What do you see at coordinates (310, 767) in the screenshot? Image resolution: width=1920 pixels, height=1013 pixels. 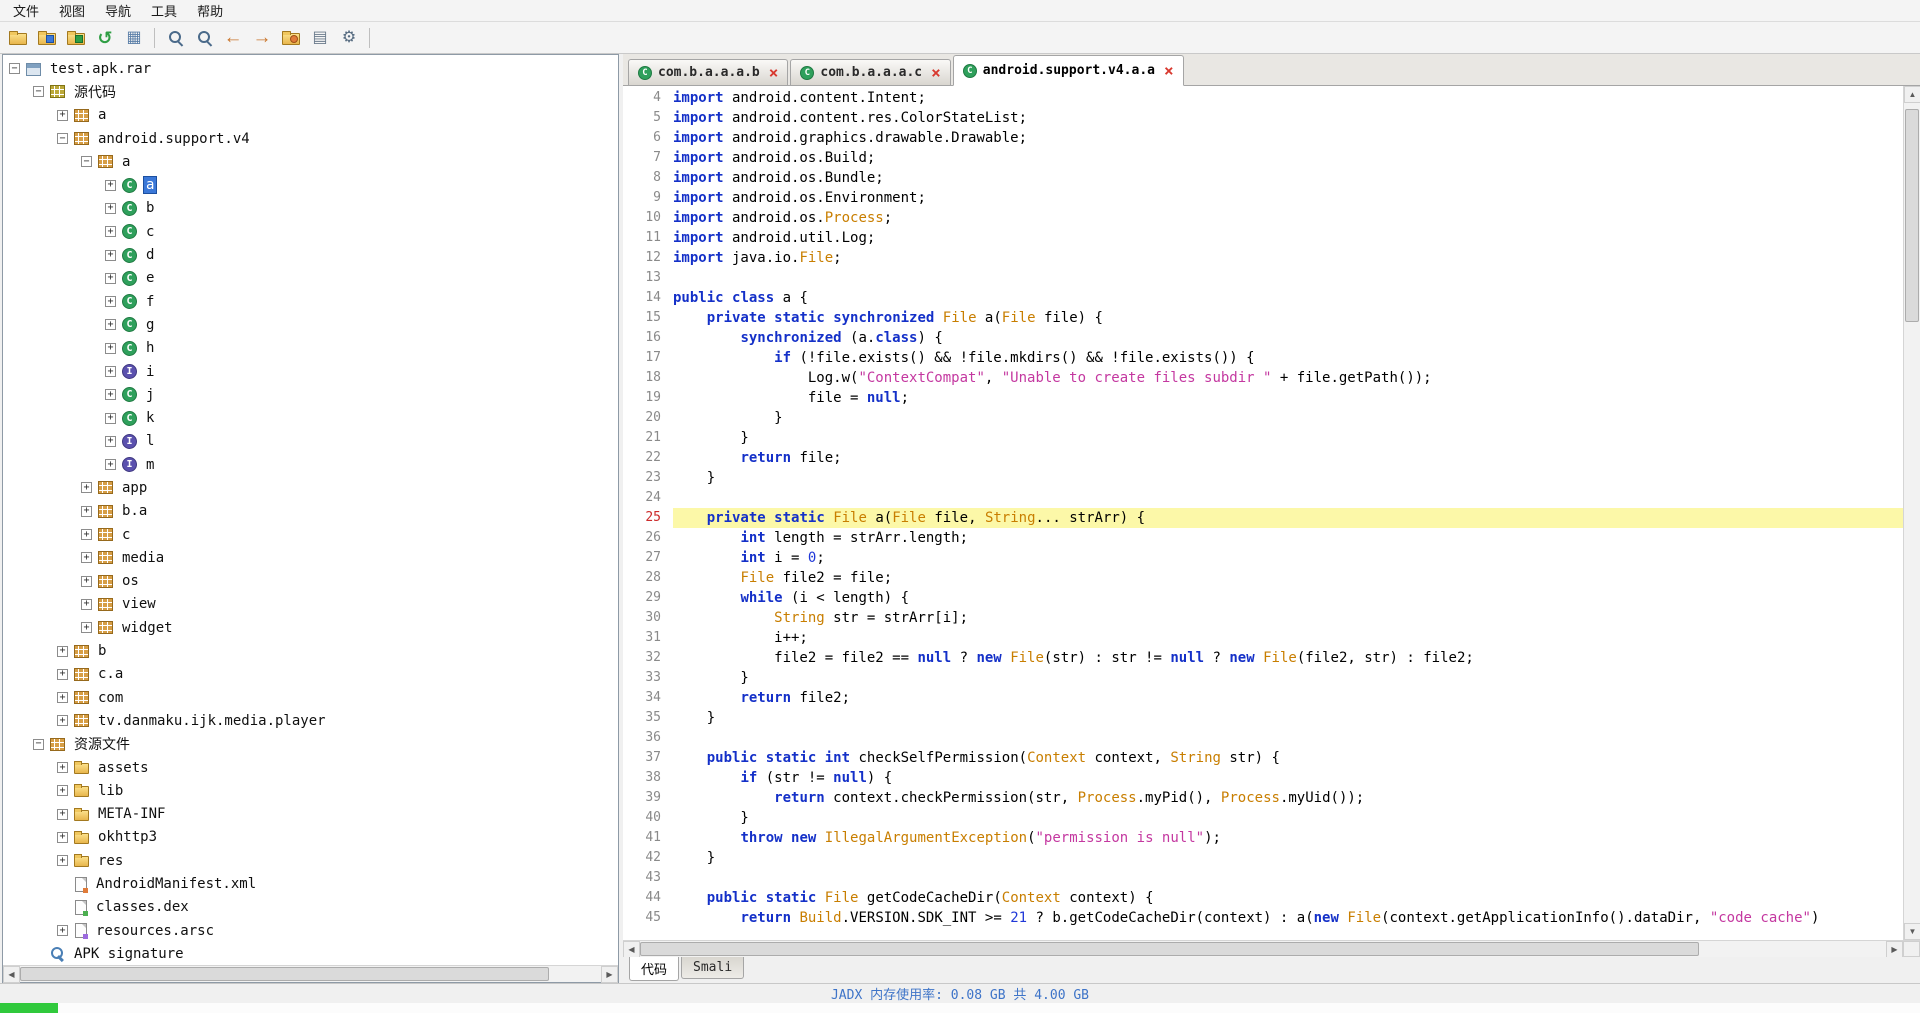 I see `tree-item-assets: + assets` at bounding box center [310, 767].